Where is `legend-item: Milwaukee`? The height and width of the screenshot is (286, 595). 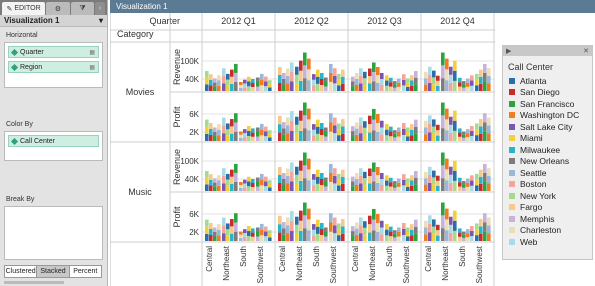 legend-item: Milwaukee is located at coordinates (547, 150).